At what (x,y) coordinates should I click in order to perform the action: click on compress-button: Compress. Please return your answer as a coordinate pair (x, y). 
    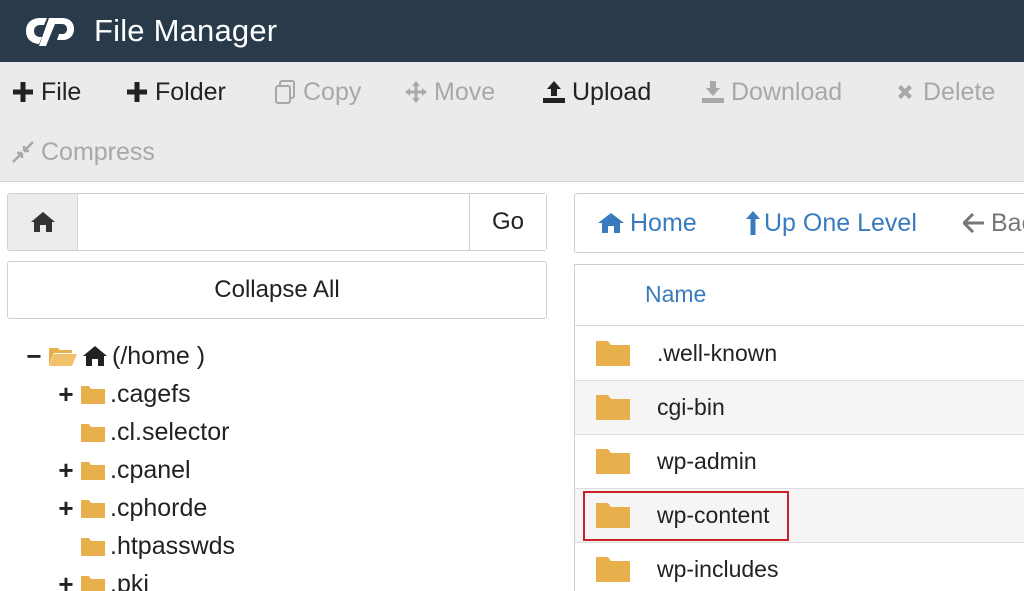
    Looking at the image, I should click on (82, 152).